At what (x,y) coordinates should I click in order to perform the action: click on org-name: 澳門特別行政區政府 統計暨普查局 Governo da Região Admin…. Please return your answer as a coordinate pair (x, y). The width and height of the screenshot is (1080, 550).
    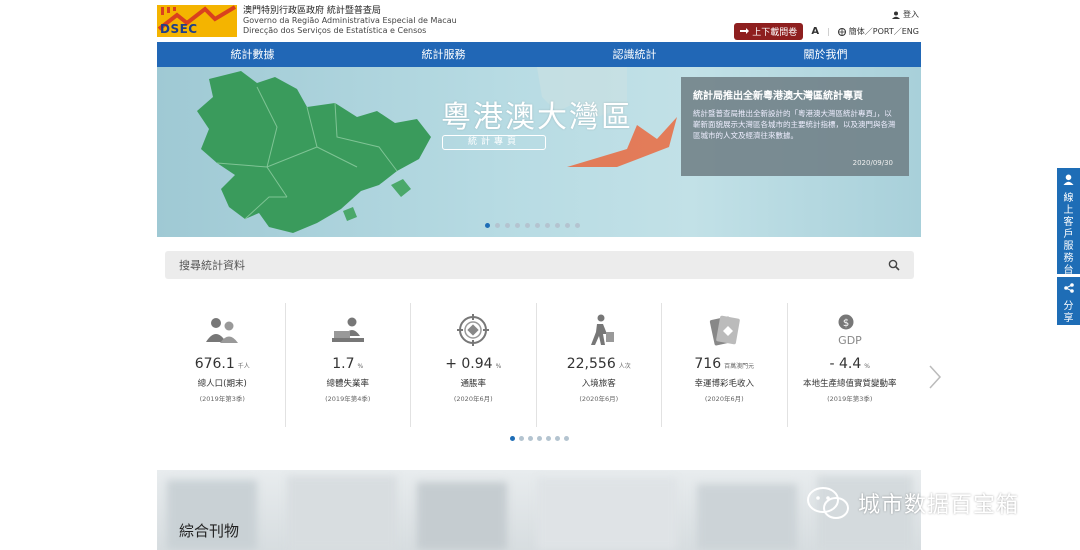
    Looking at the image, I should click on (350, 21).